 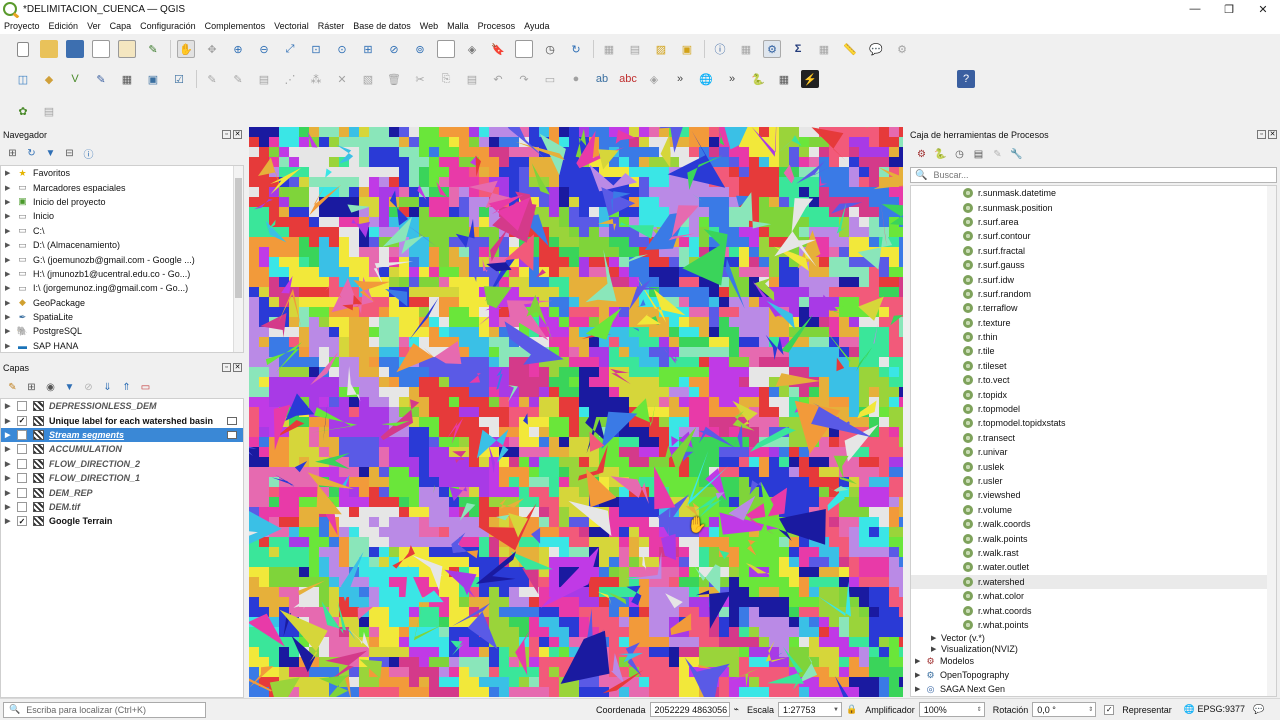 I want to click on algorithm-item: r.tileset, so click(x=1093, y=366).